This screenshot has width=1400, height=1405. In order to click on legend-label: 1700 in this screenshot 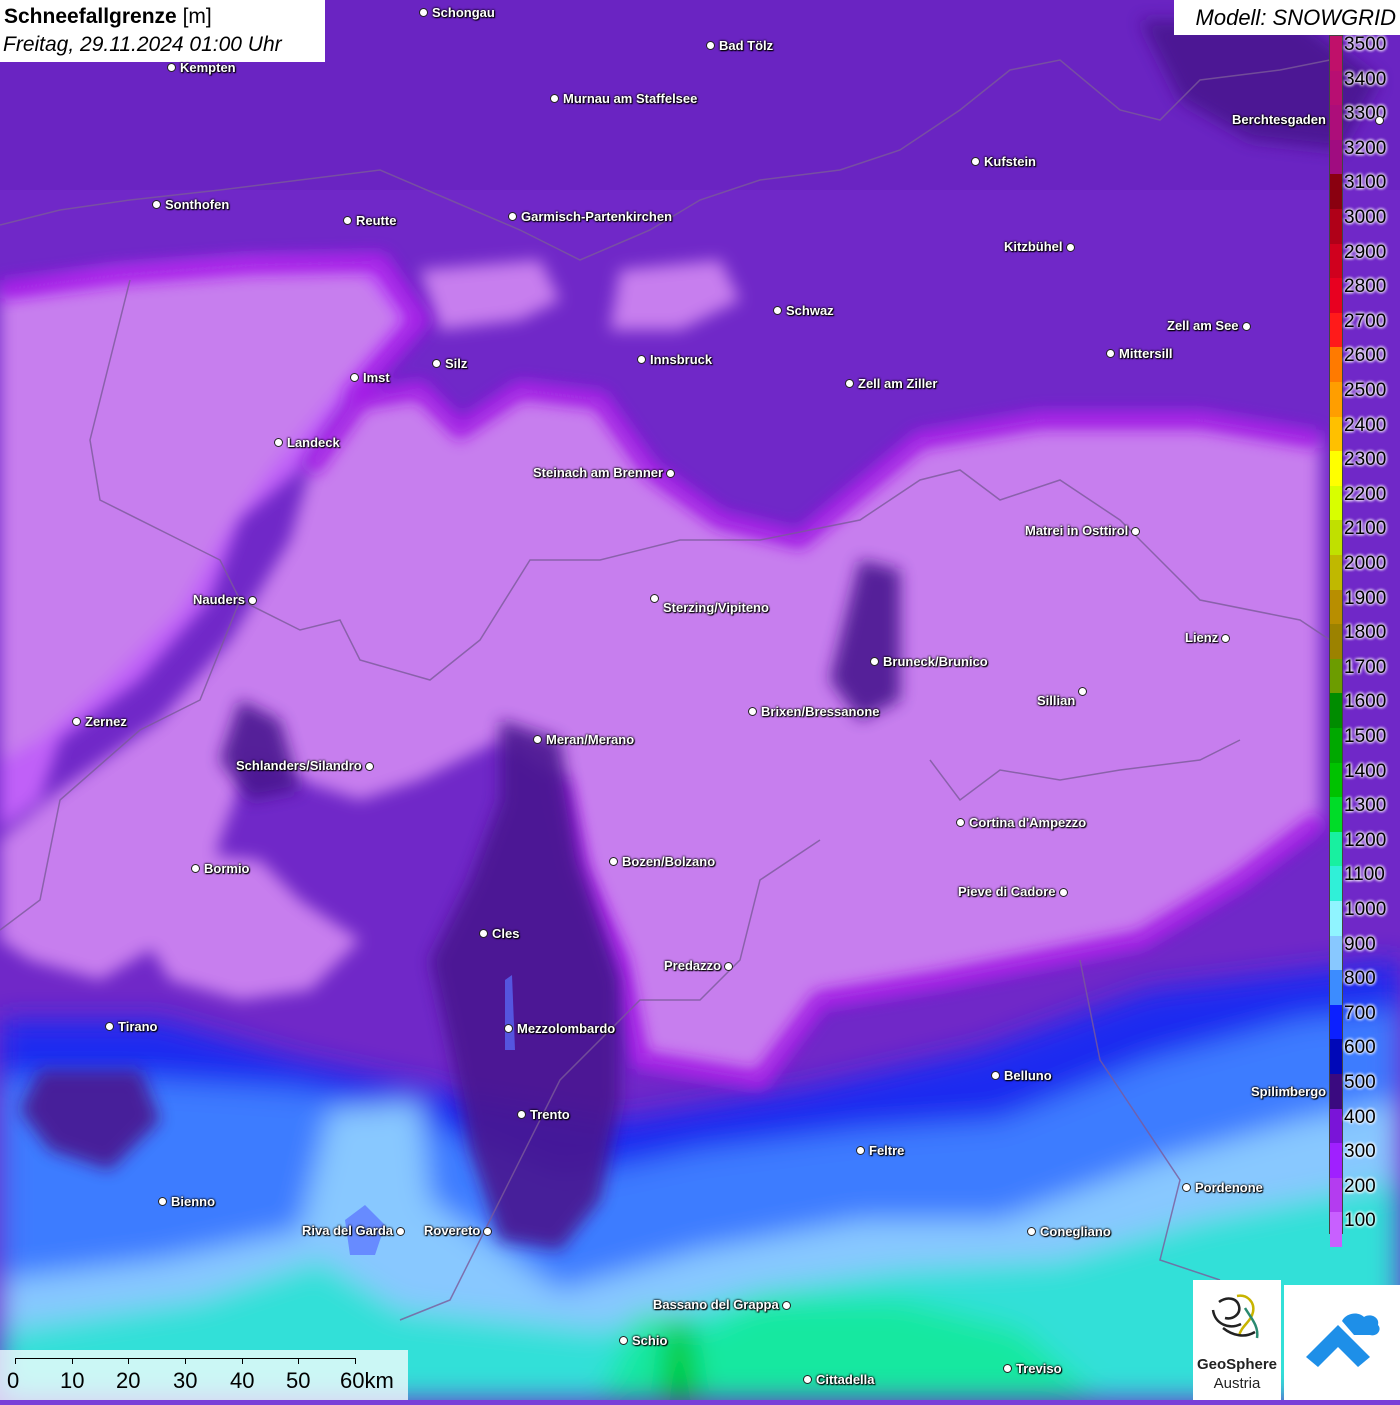, I will do `click(1365, 667)`.